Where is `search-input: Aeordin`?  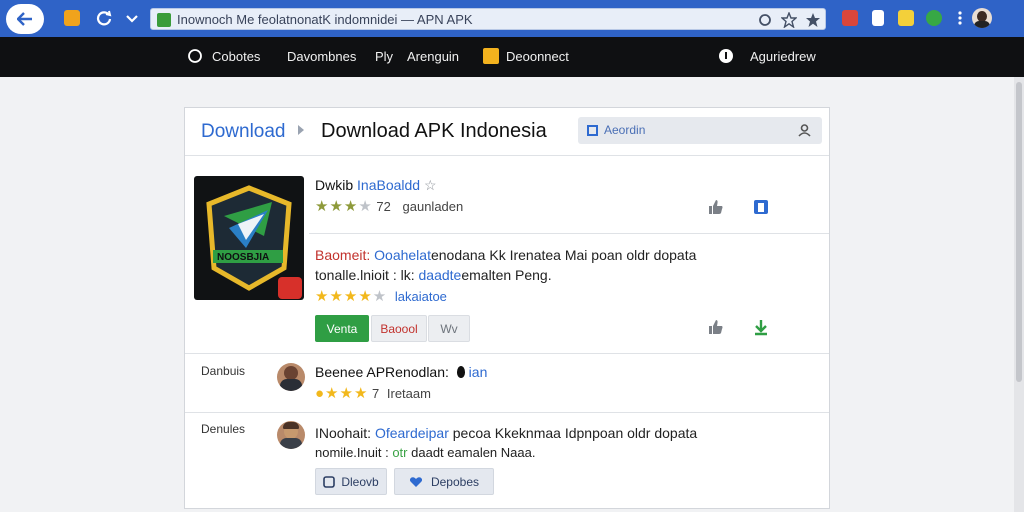
search-input: Aeordin is located at coordinates (700, 130).